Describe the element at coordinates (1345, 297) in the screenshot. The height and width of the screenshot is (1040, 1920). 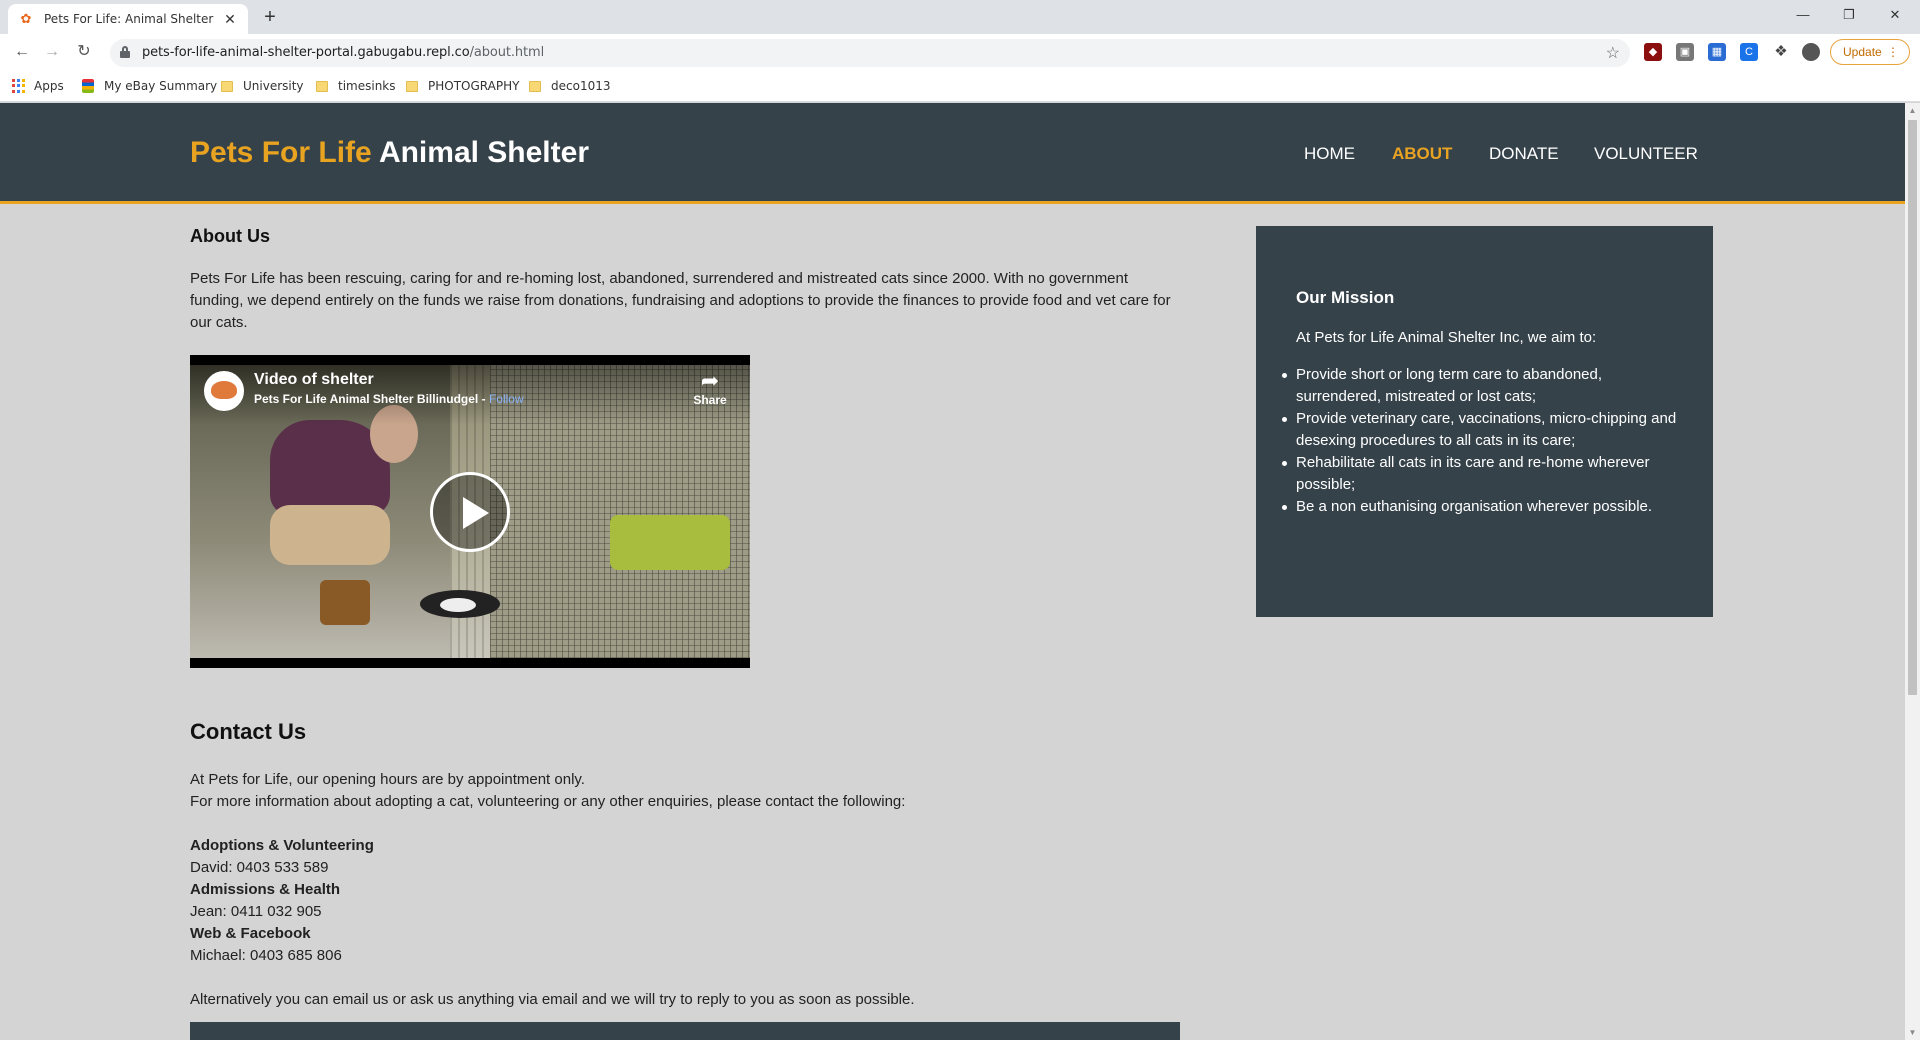
I see `mission-title: Our Mission` at that location.